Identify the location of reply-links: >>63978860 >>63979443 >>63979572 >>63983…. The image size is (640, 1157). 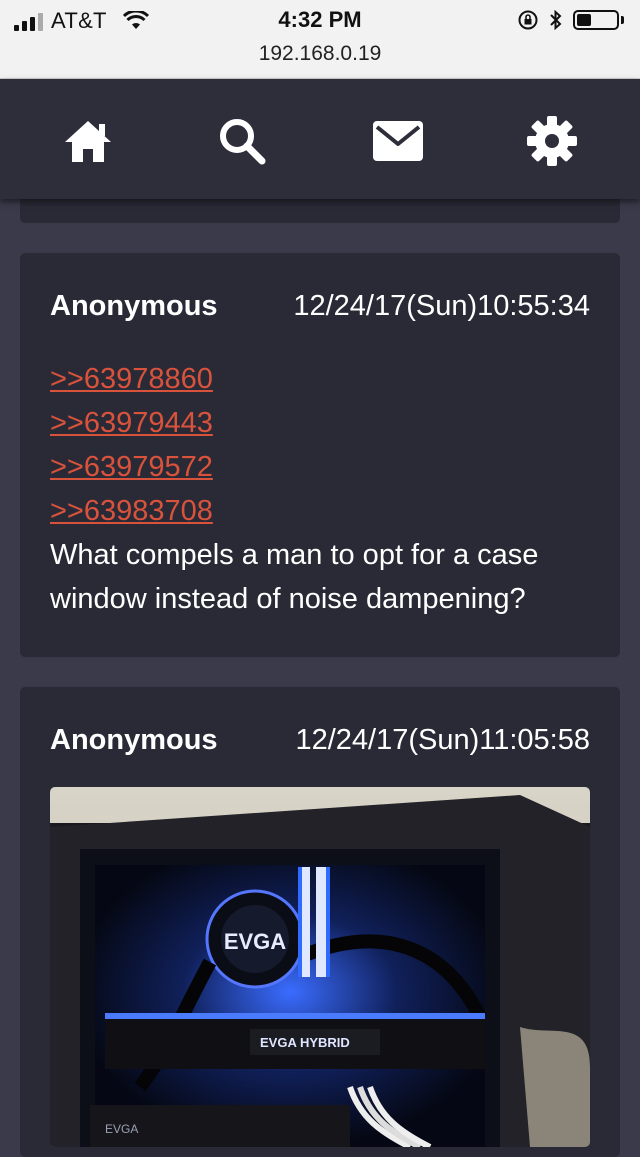
(131, 445).